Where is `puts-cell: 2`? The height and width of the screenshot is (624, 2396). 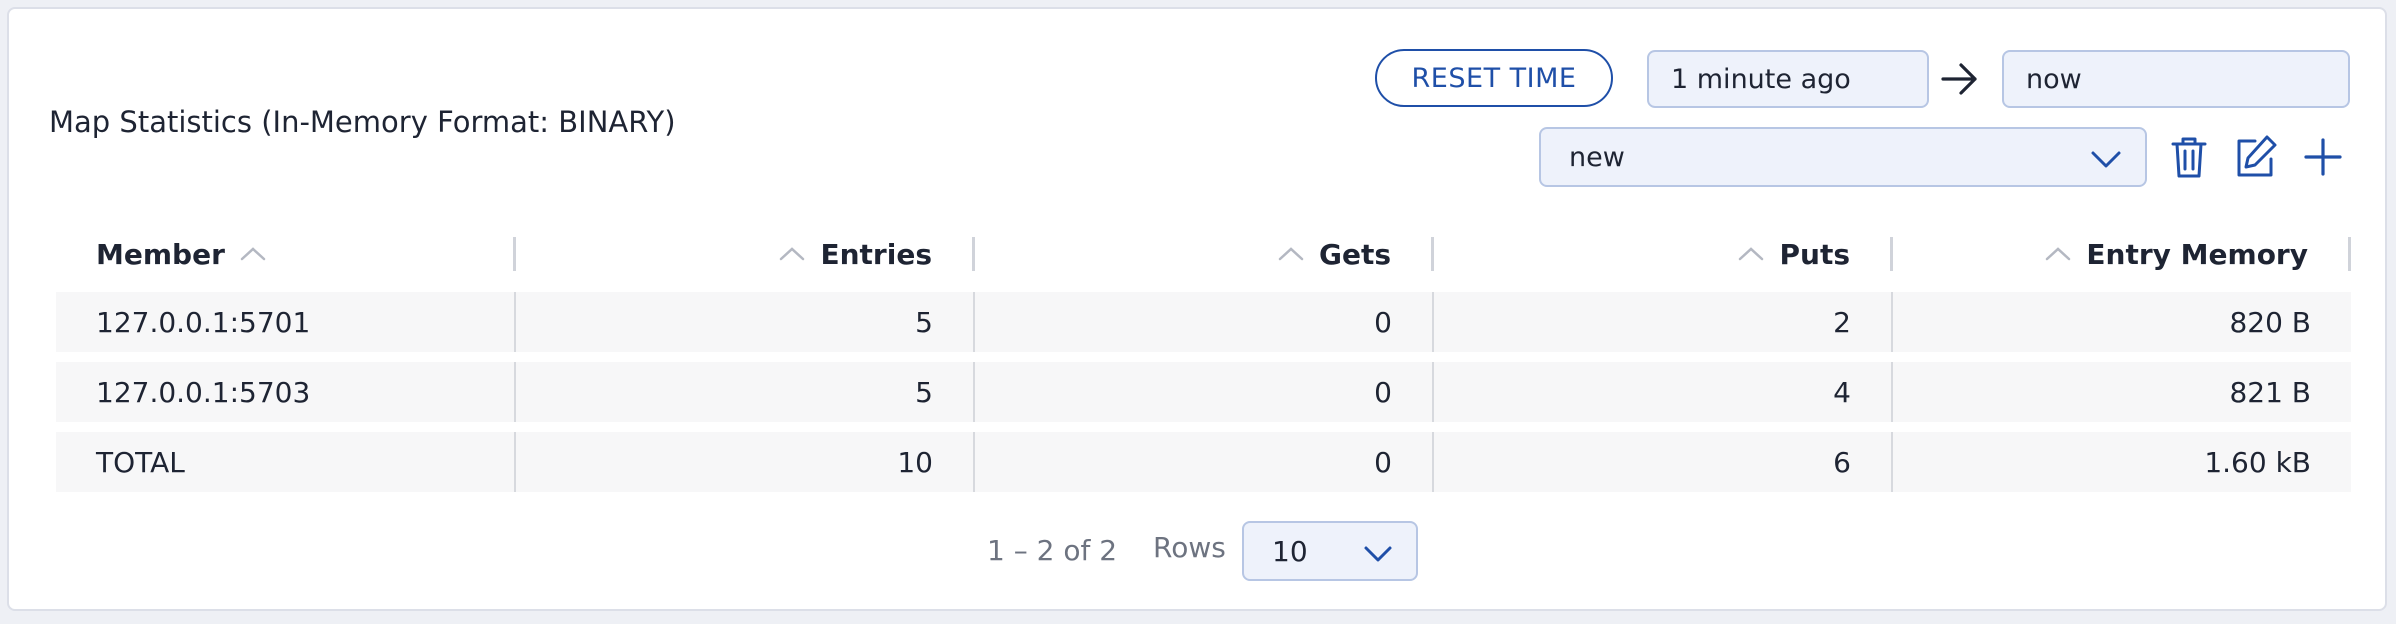
puts-cell: 2 is located at coordinates (1663, 322).